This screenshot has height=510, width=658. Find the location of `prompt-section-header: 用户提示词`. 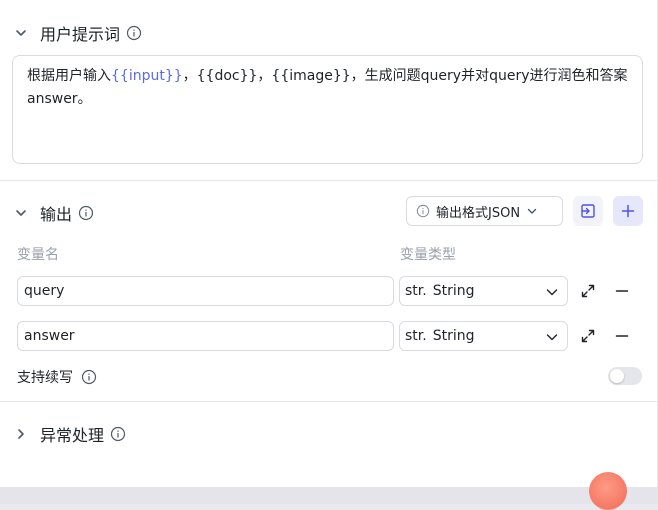

prompt-section-header: 用户提示词 is located at coordinates (78, 33).